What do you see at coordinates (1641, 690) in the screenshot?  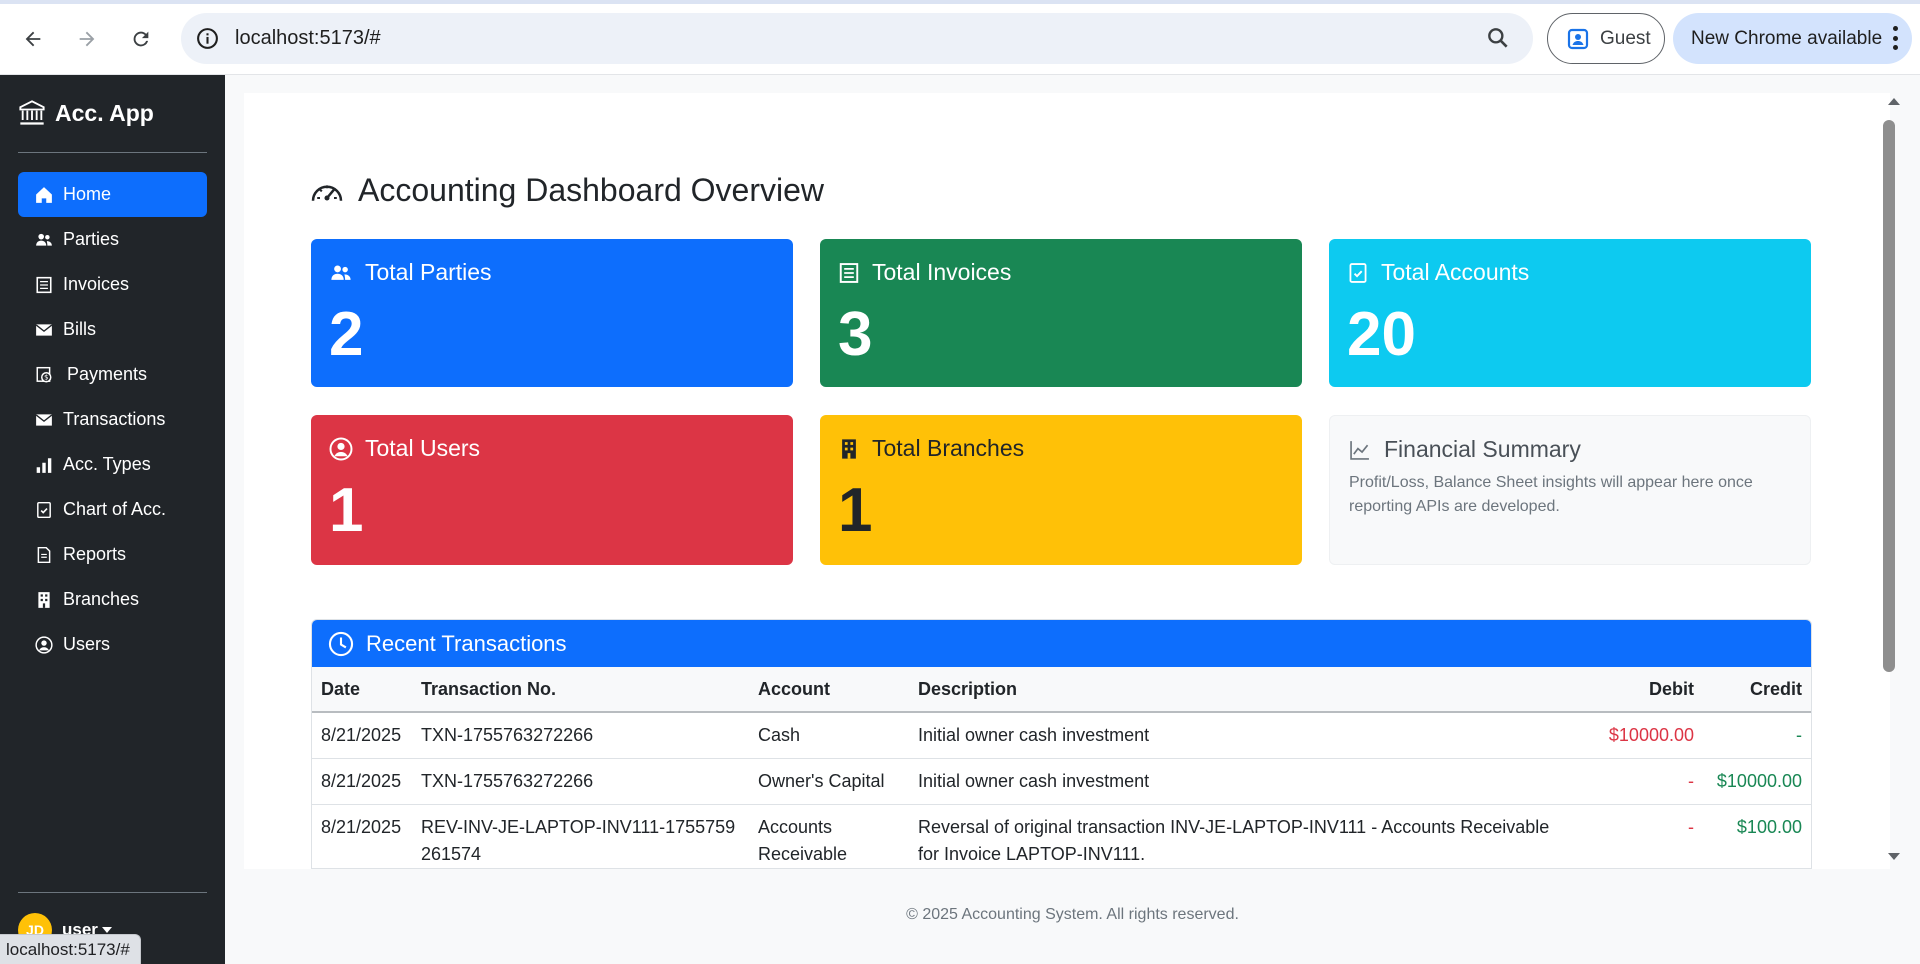 I see `column-header: Debit` at bounding box center [1641, 690].